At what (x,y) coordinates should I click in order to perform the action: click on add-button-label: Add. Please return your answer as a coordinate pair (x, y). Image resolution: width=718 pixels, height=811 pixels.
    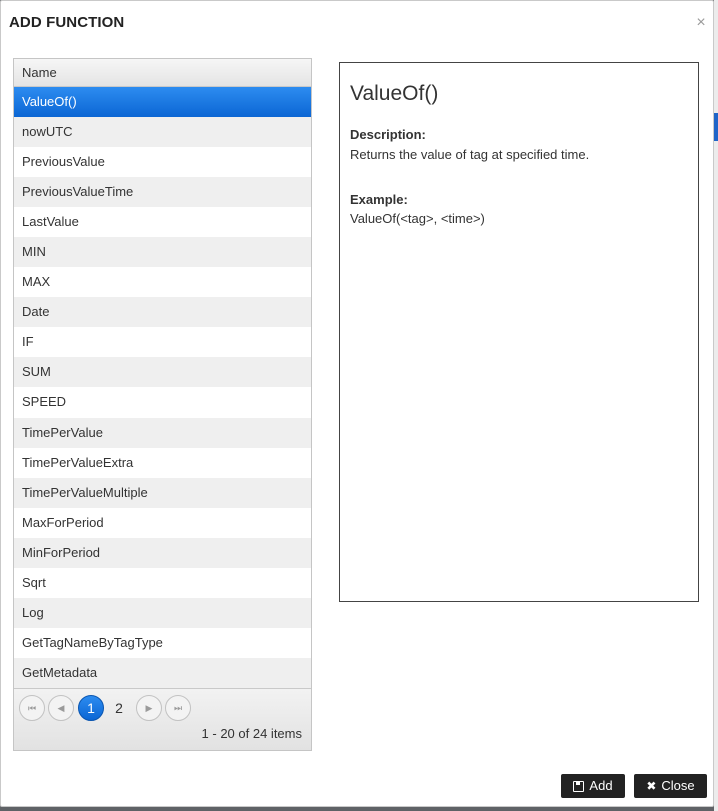
    Looking at the image, I should click on (601, 785).